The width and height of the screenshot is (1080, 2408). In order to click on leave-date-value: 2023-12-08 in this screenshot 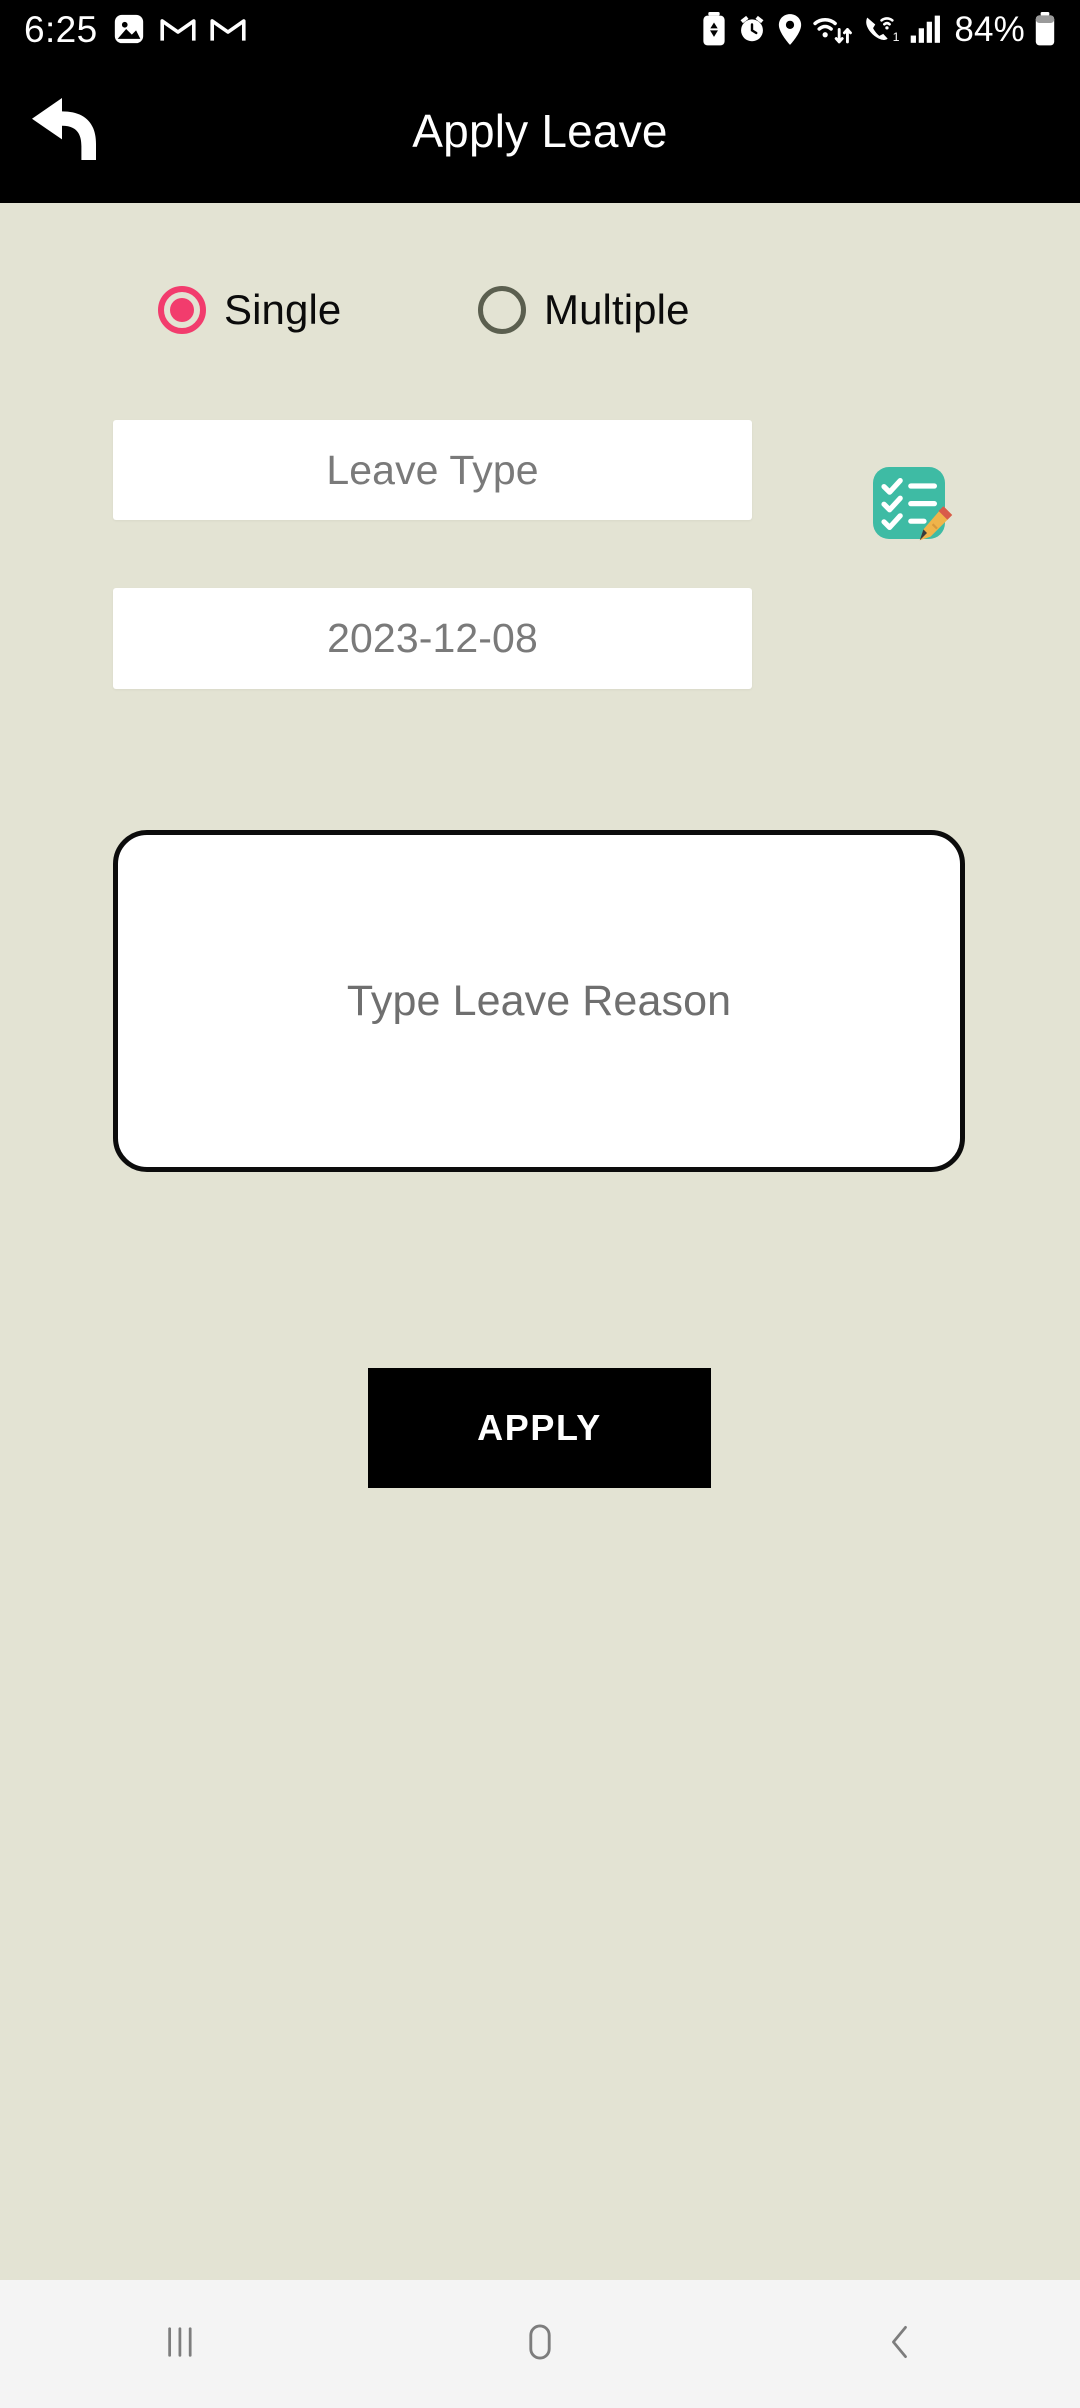, I will do `click(432, 638)`.